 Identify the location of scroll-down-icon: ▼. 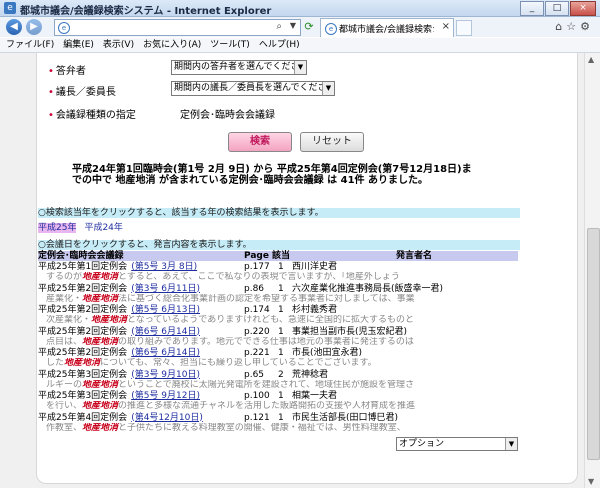
(591, 481).